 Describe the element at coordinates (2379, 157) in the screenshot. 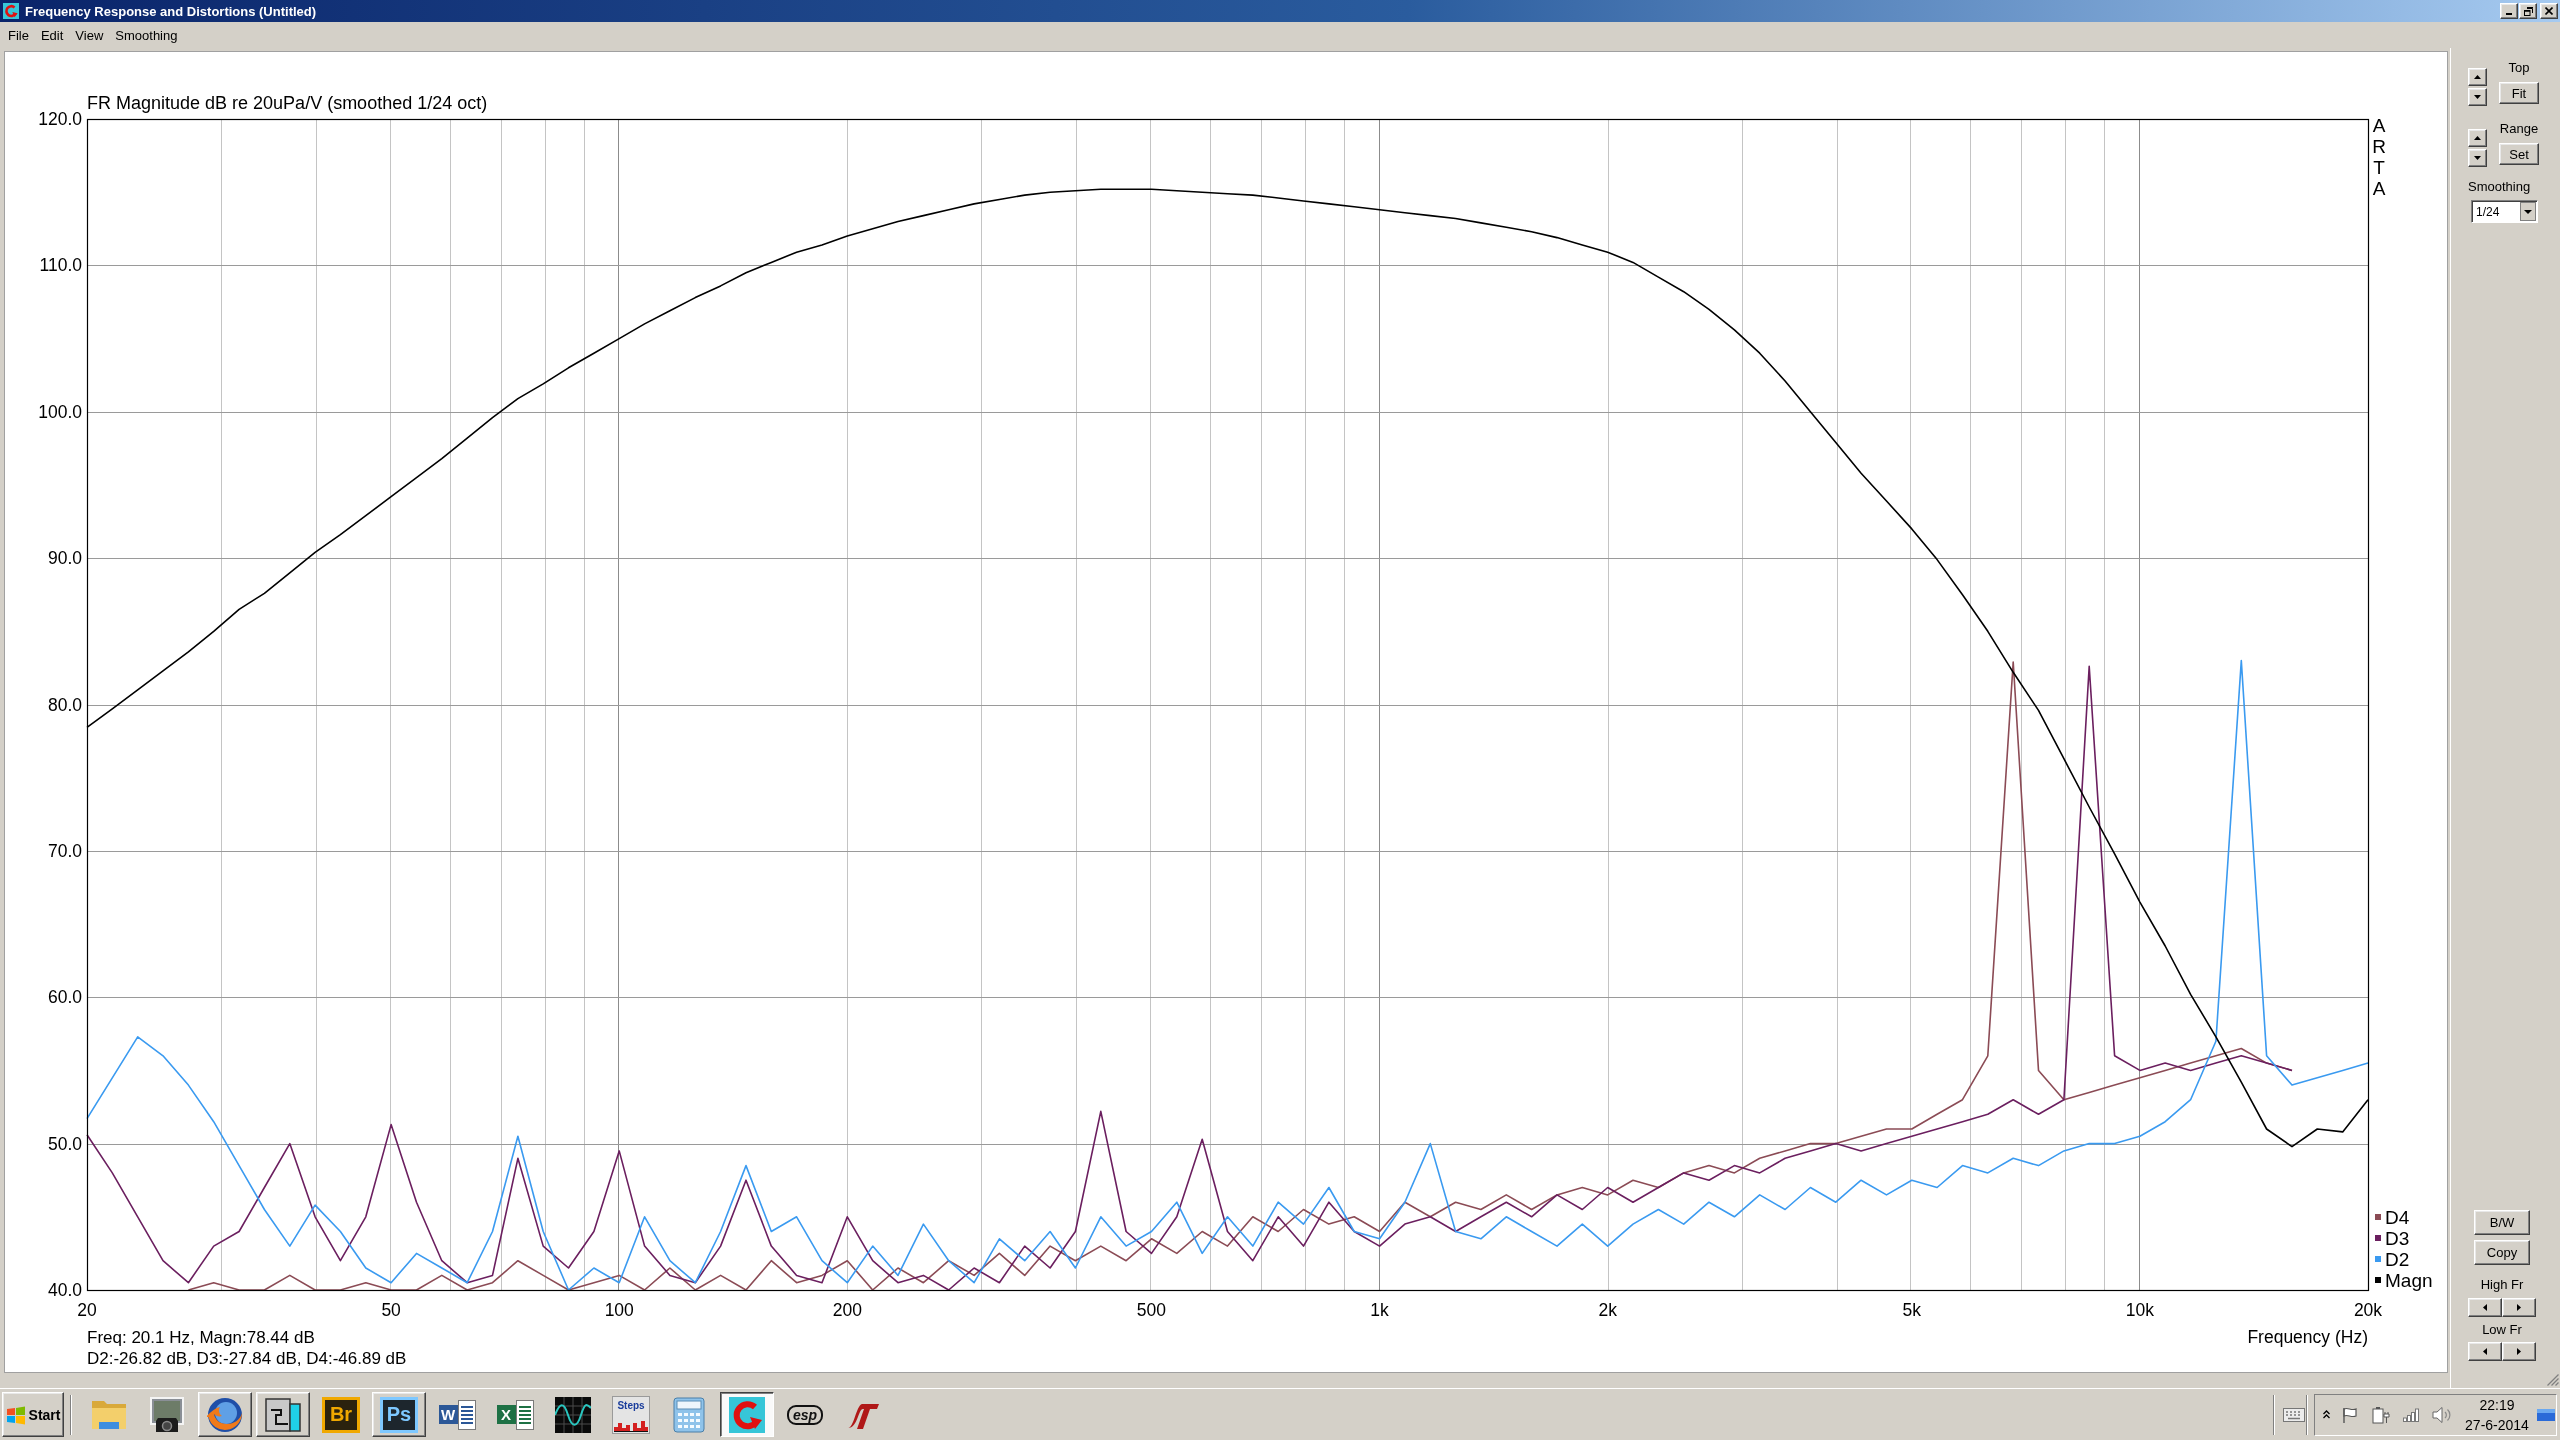

I see `vertical-label: ARTA` at that location.